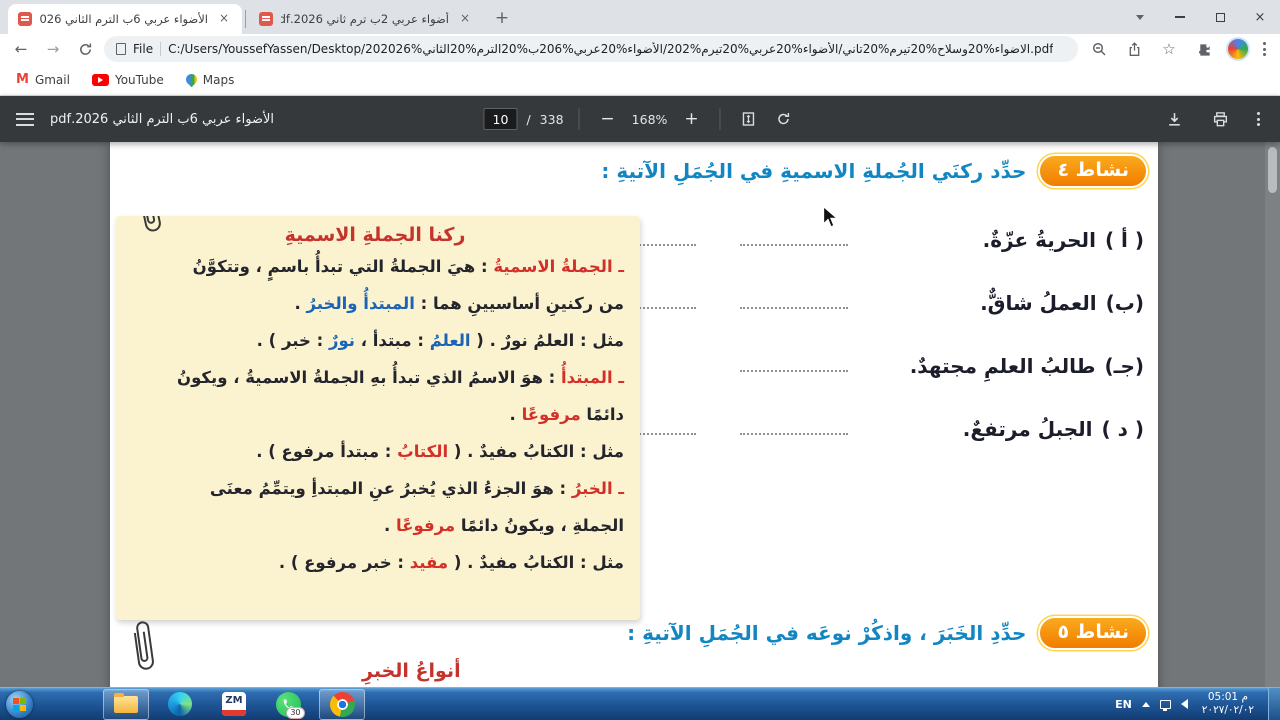 This screenshot has width=1280, height=720. Describe the element at coordinates (874, 429) in the screenshot. I see `exercise-item: ( د ) الجبلُ مرتفعٌ.` at that location.